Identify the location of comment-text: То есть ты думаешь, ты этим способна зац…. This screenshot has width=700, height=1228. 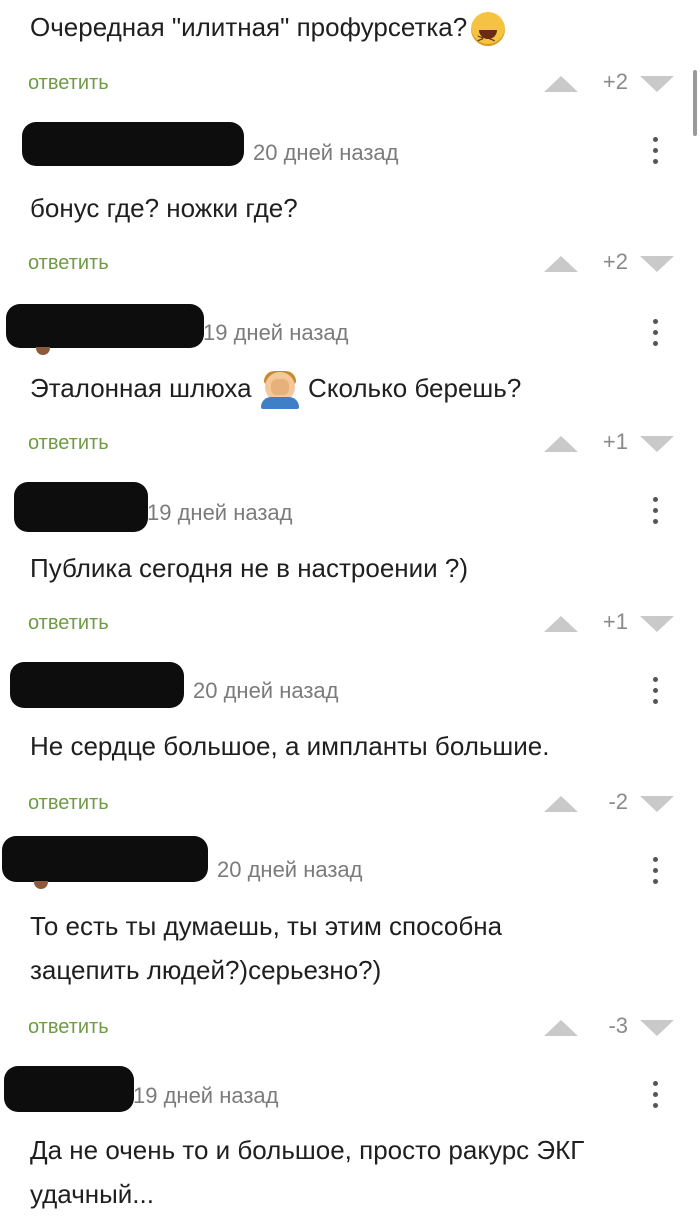
(266, 948).